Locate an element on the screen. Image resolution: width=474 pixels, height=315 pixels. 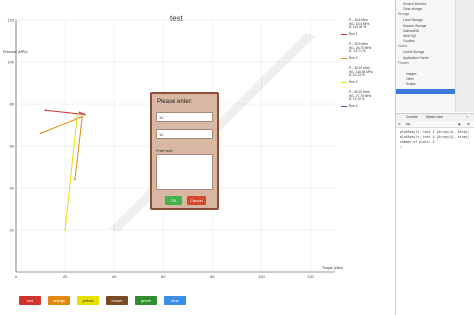
tree-item: Clear storage is located at coordinates (412, 9).